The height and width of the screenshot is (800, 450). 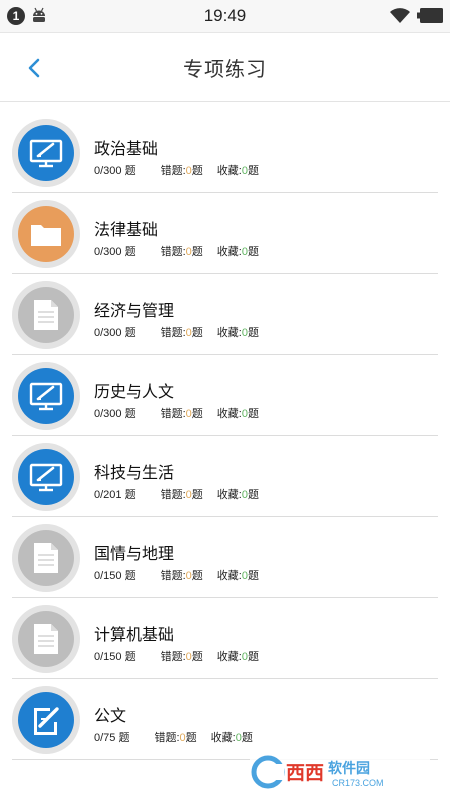 What do you see at coordinates (225, 719) in the screenshot?
I see `list-item: 公文 0/75 题错题:0题 收藏:0题` at bounding box center [225, 719].